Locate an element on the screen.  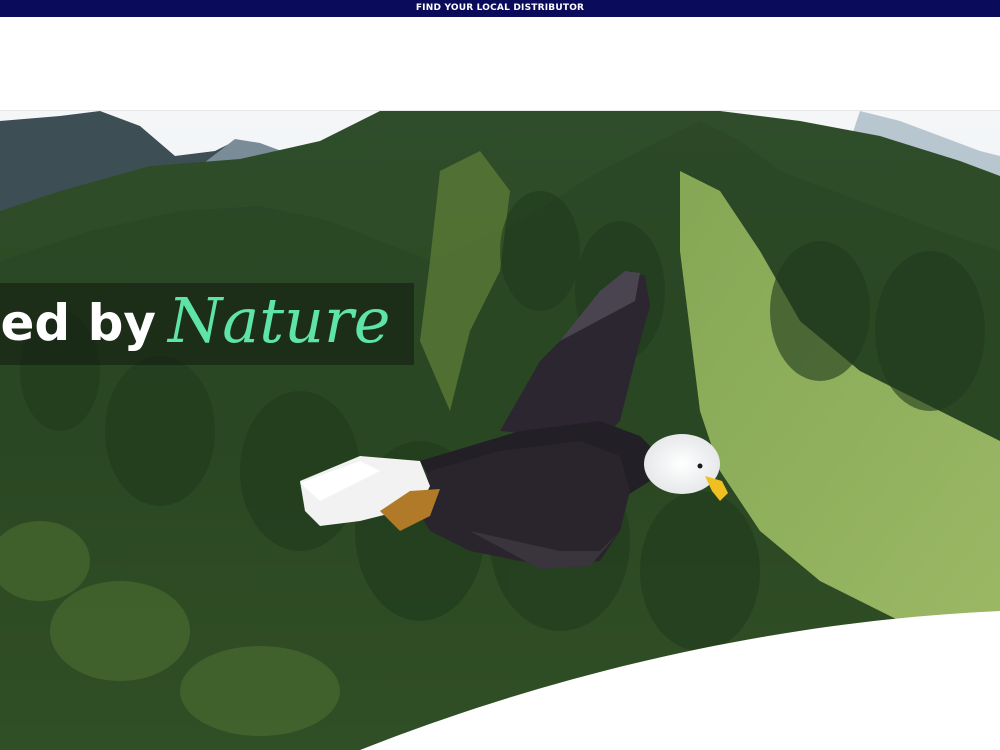
hero-tagline: ed by Nature is located at coordinates (207, 324).